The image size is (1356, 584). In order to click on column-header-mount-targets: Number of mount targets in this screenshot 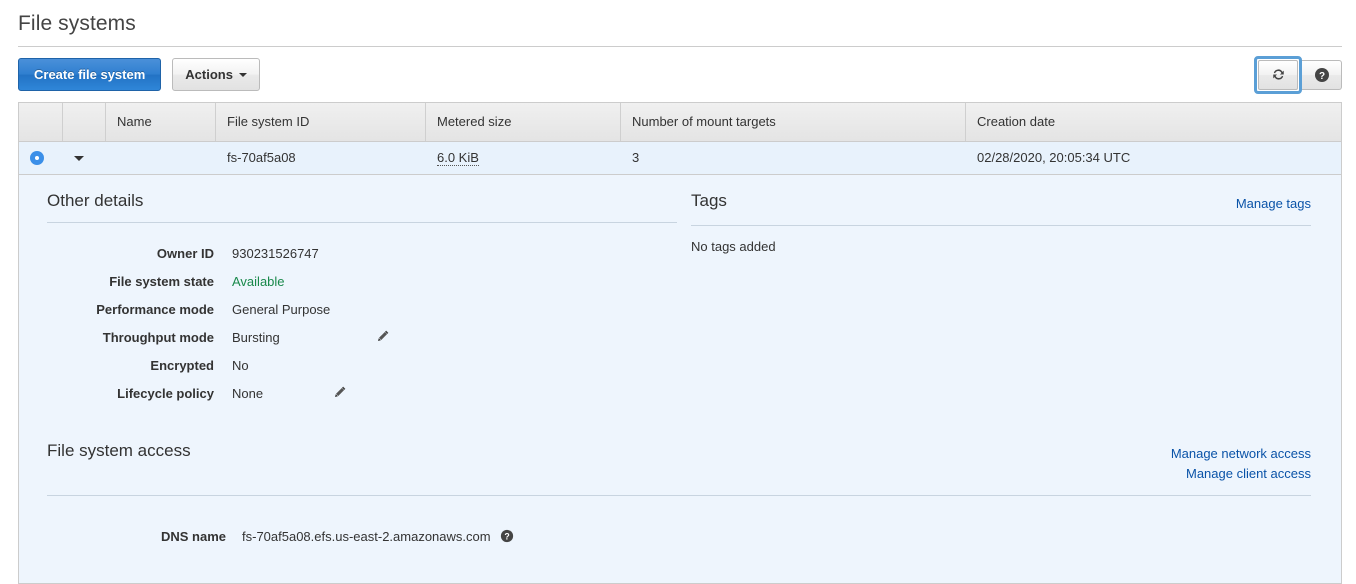, I will do `click(793, 122)`.